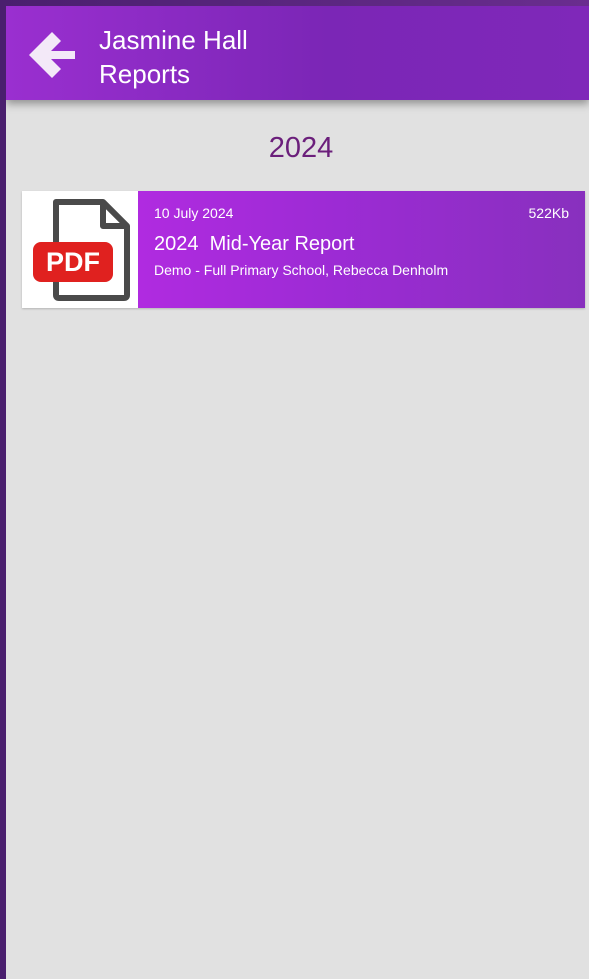 This screenshot has width=589, height=979. I want to click on student-name: Jasmine Hall, so click(173, 40).